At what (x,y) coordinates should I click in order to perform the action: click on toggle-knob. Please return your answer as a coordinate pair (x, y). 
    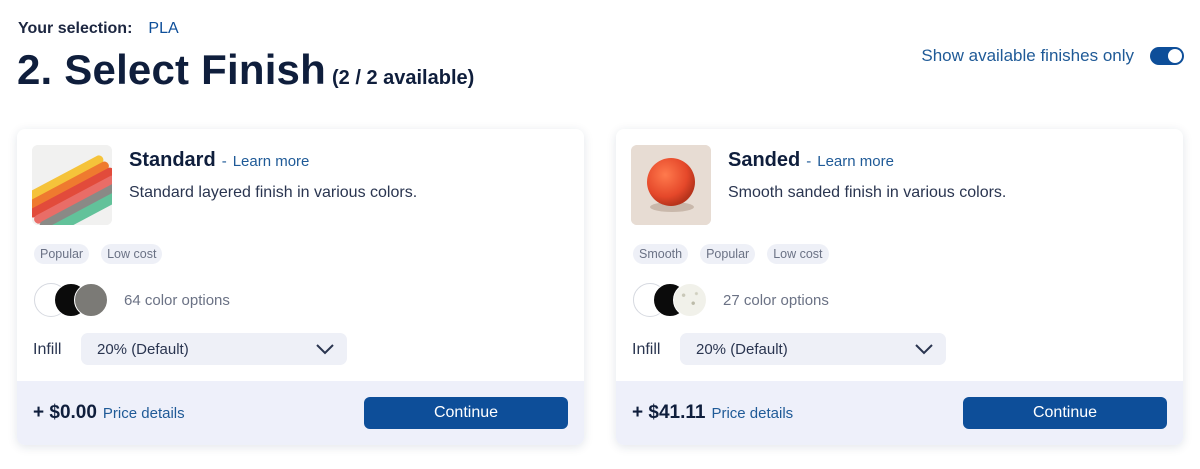
    Looking at the image, I should click on (1175, 56).